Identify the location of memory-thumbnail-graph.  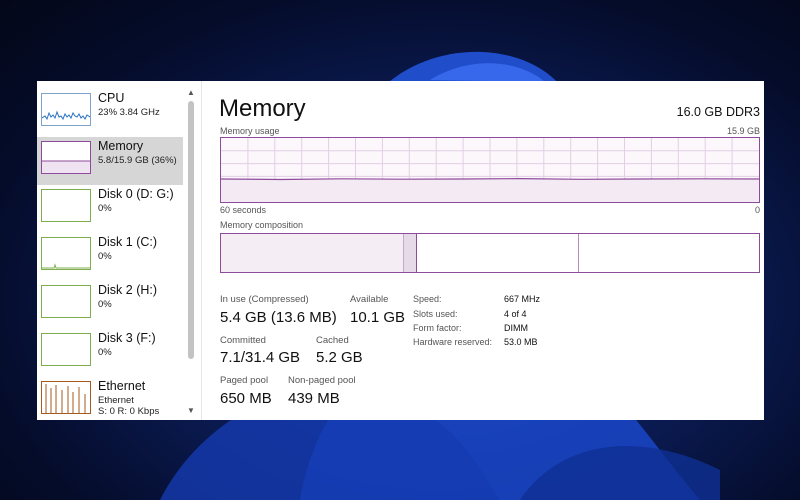
(66, 157).